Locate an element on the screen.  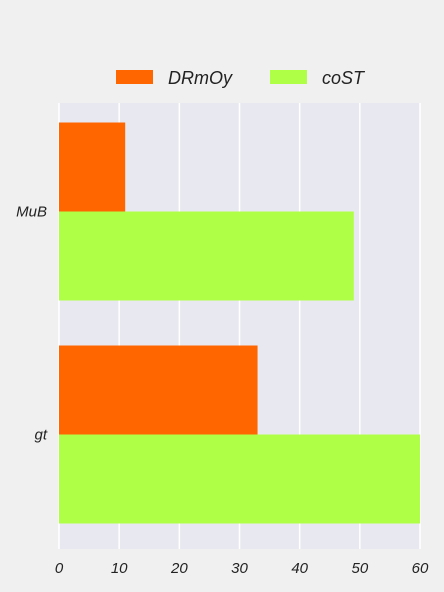
x-tick-label: 10 is located at coordinates (119, 568).